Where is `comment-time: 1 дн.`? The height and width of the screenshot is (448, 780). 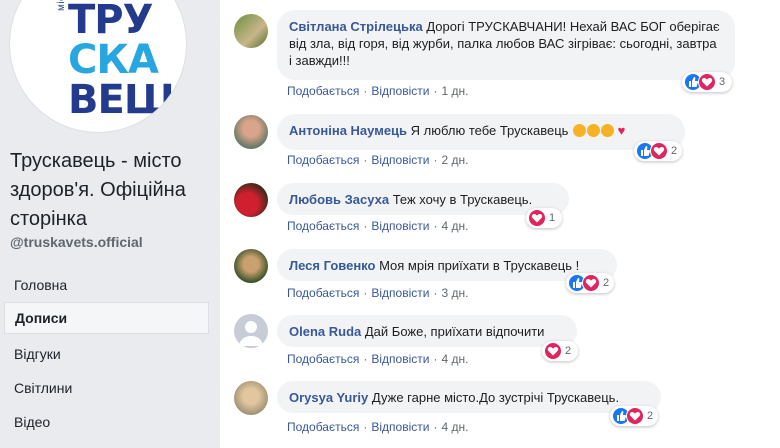 comment-time: 1 дн. is located at coordinates (454, 91).